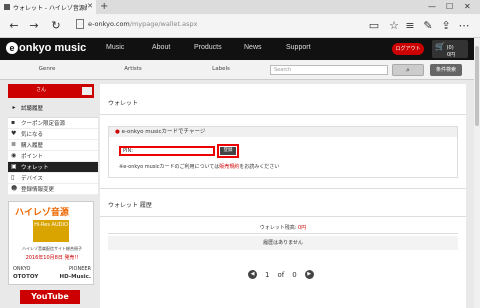  What do you see at coordinates (14, 188) in the screenshot?
I see `user-icon: ☻` at bounding box center [14, 188].